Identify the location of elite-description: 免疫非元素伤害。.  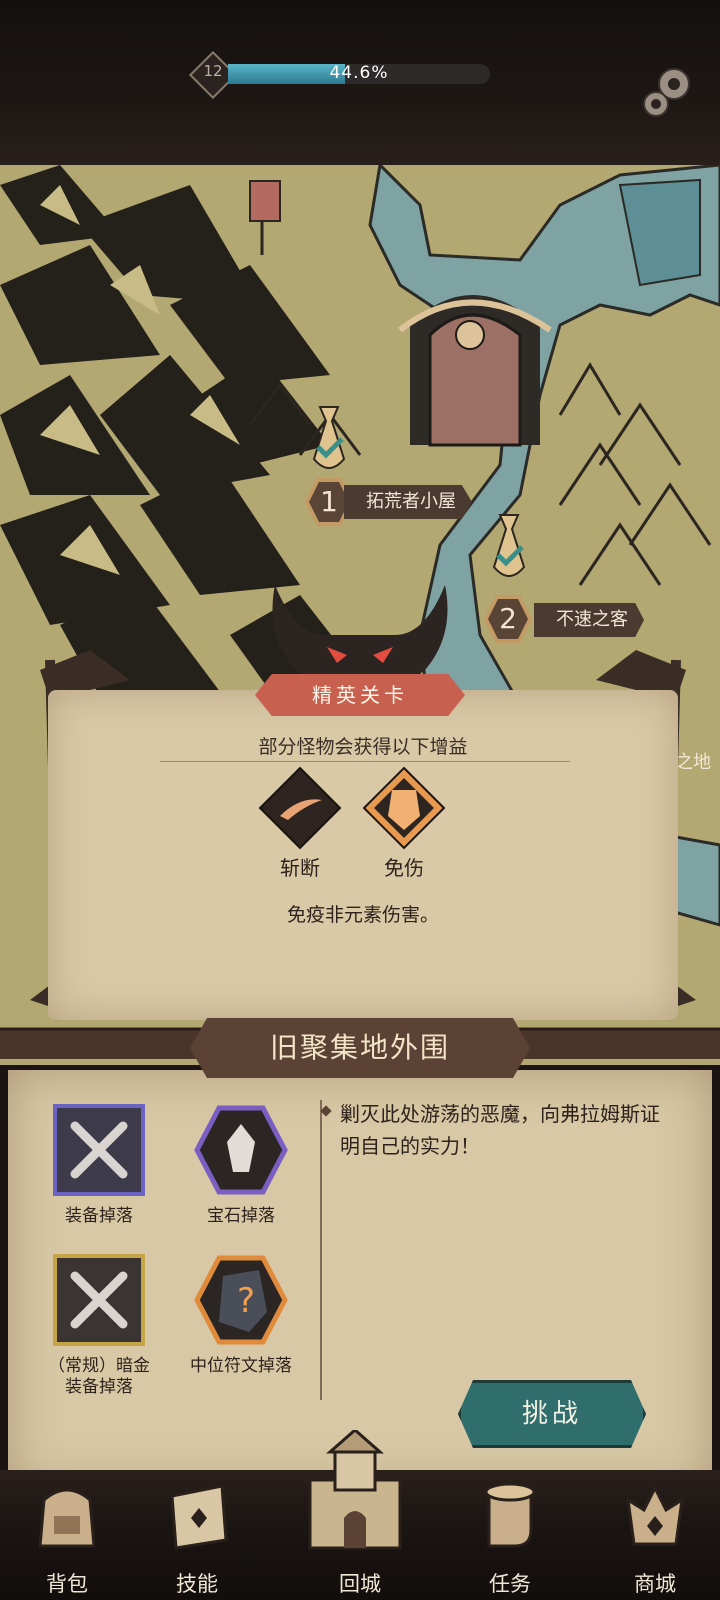
(362, 915).